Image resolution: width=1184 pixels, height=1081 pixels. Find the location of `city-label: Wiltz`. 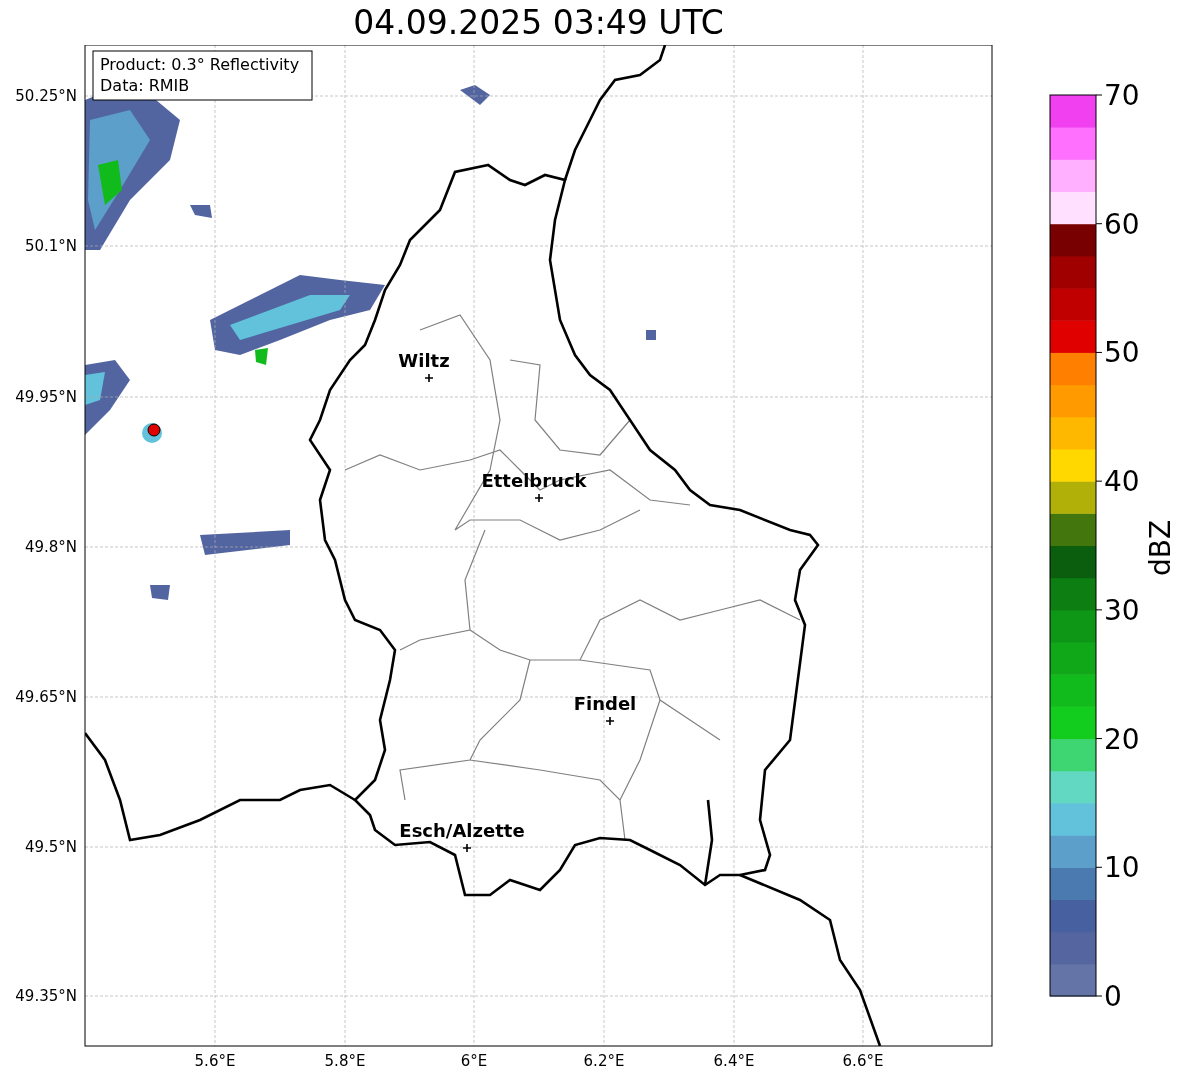

city-label: Wiltz is located at coordinates (424, 360).